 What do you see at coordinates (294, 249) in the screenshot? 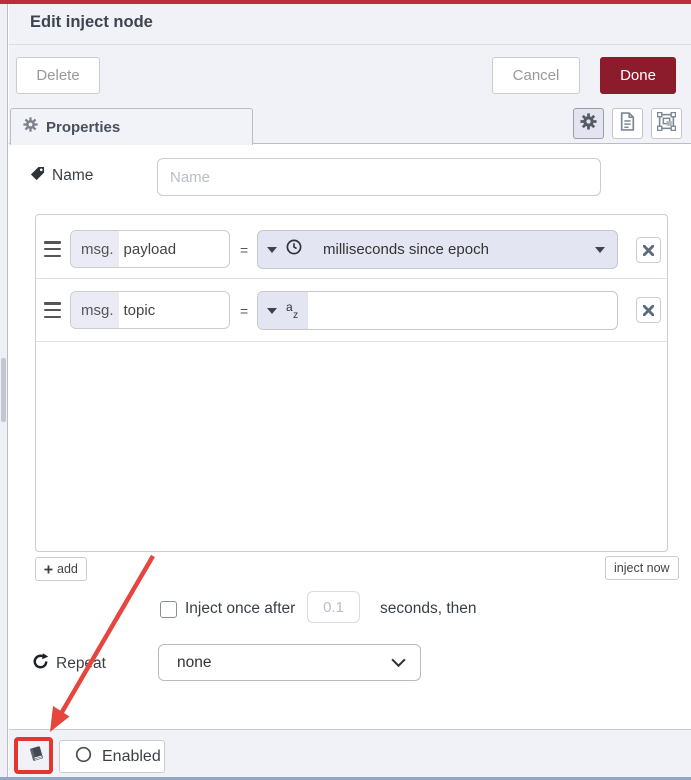
I see `timestamp-clock-icon` at bounding box center [294, 249].